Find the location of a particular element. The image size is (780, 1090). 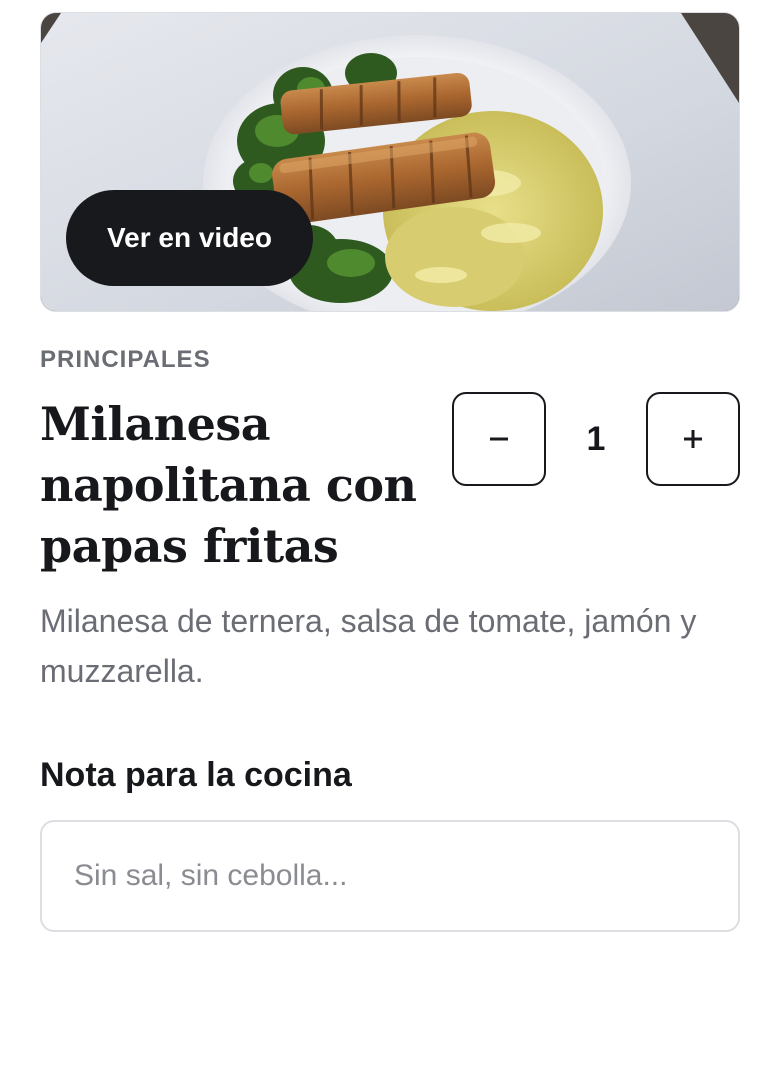

increase-quantity-button is located at coordinates (693, 439).